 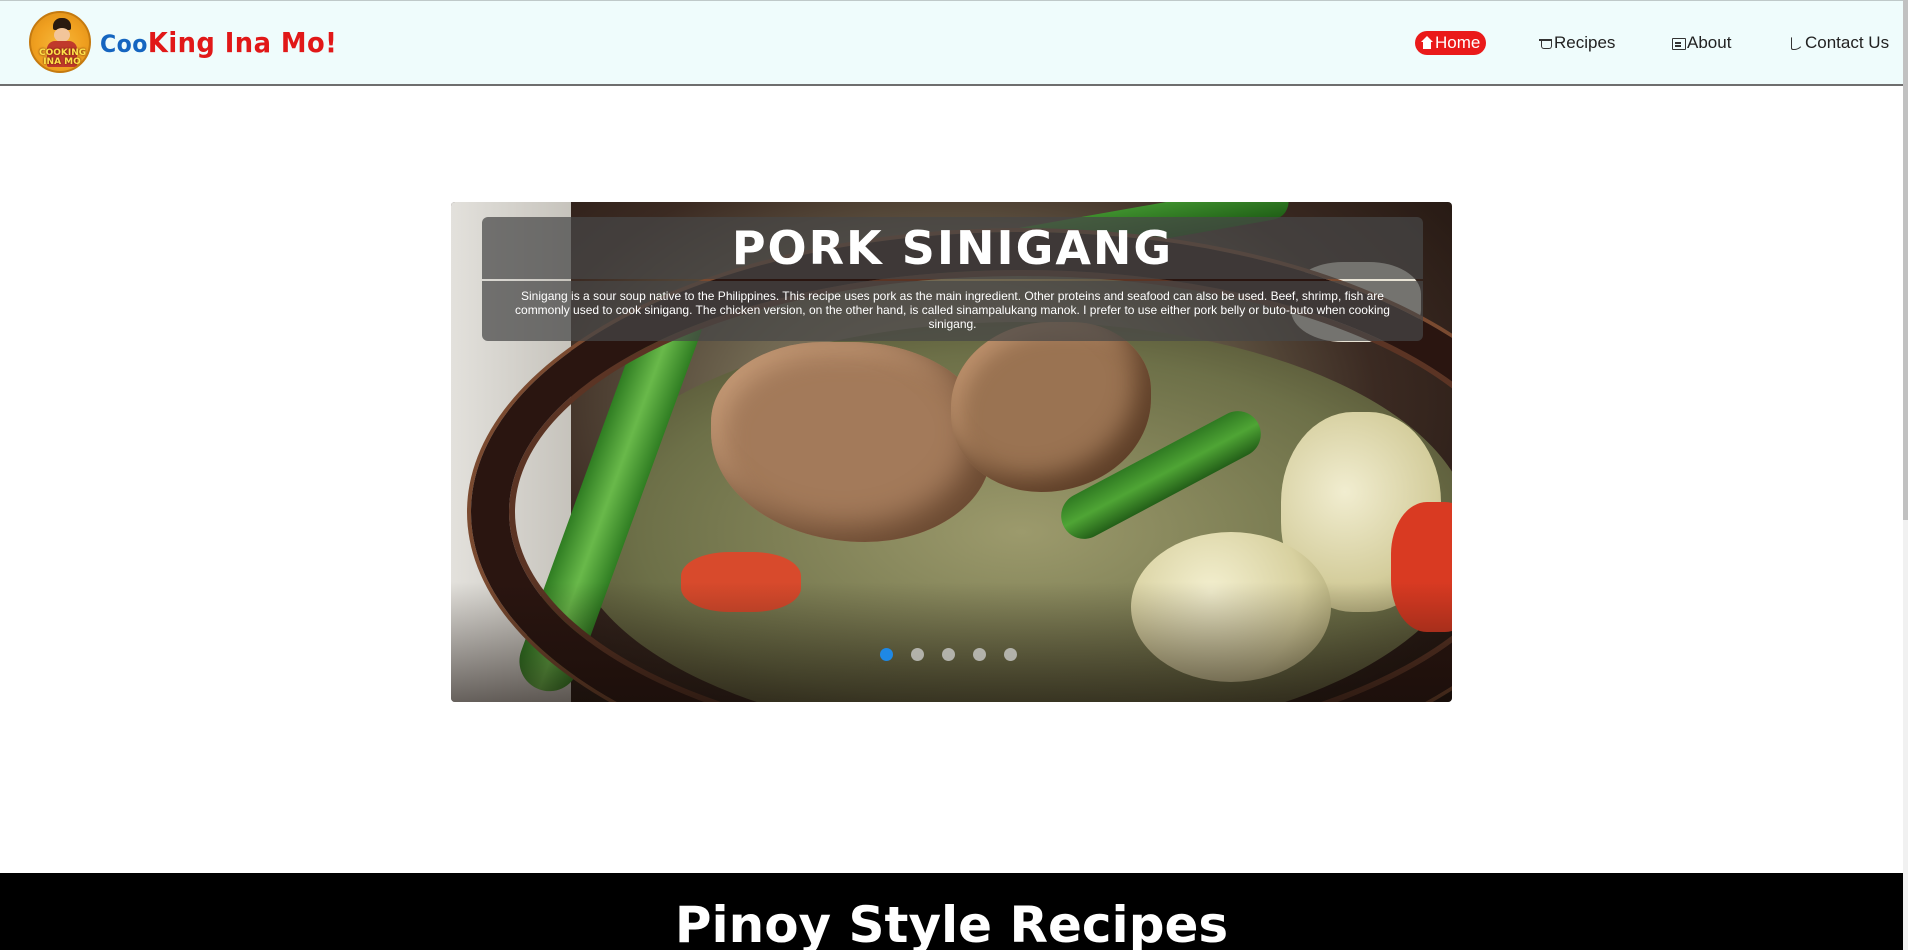 What do you see at coordinates (1427, 43) in the screenshot?
I see `home-icon` at bounding box center [1427, 43].